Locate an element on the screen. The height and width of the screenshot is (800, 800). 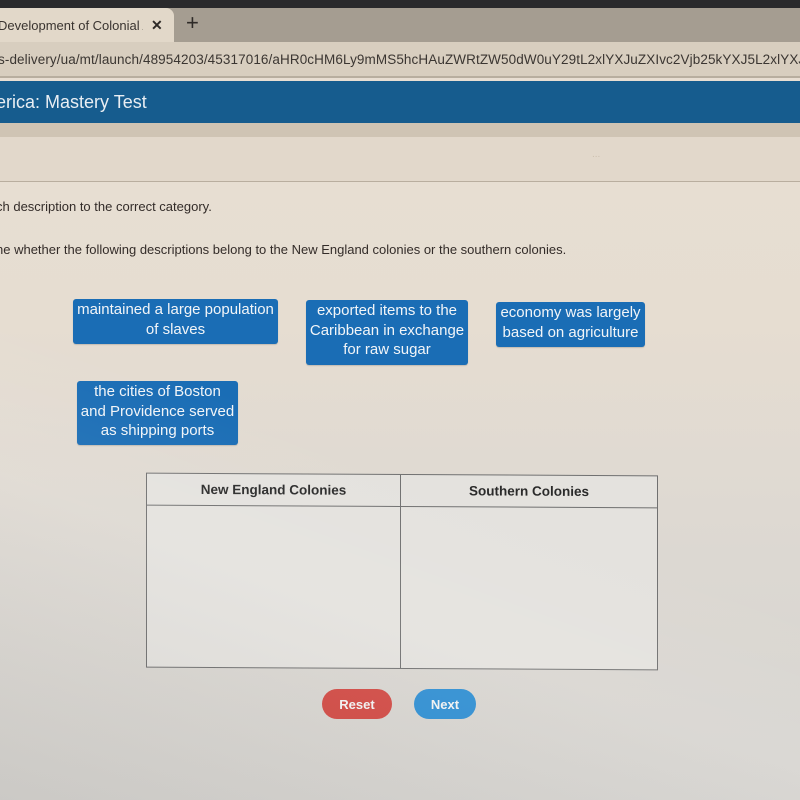
draggable-card: economy was largely based on agriculture is located at coordinates (570, 324).